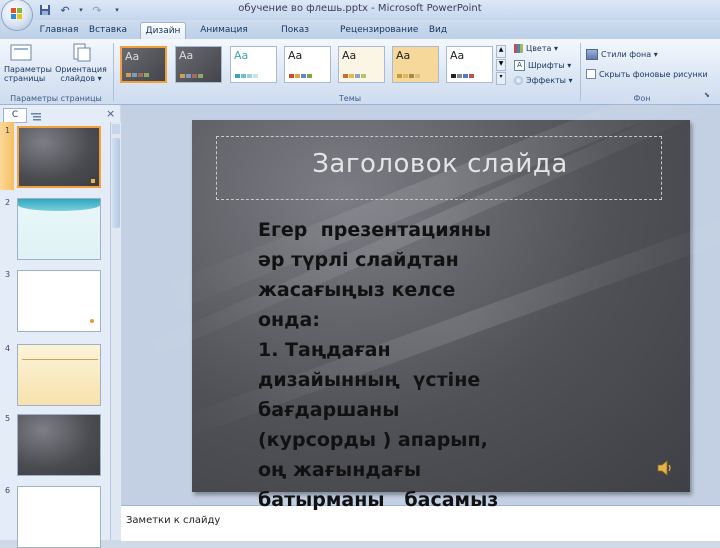 The height and width of the screenshot is (548, 720). What do you see at coordinates (295, 37) in the screenshot?
I see `tab-slideshow: Показ слайдов` at bounding box center [295, 37].